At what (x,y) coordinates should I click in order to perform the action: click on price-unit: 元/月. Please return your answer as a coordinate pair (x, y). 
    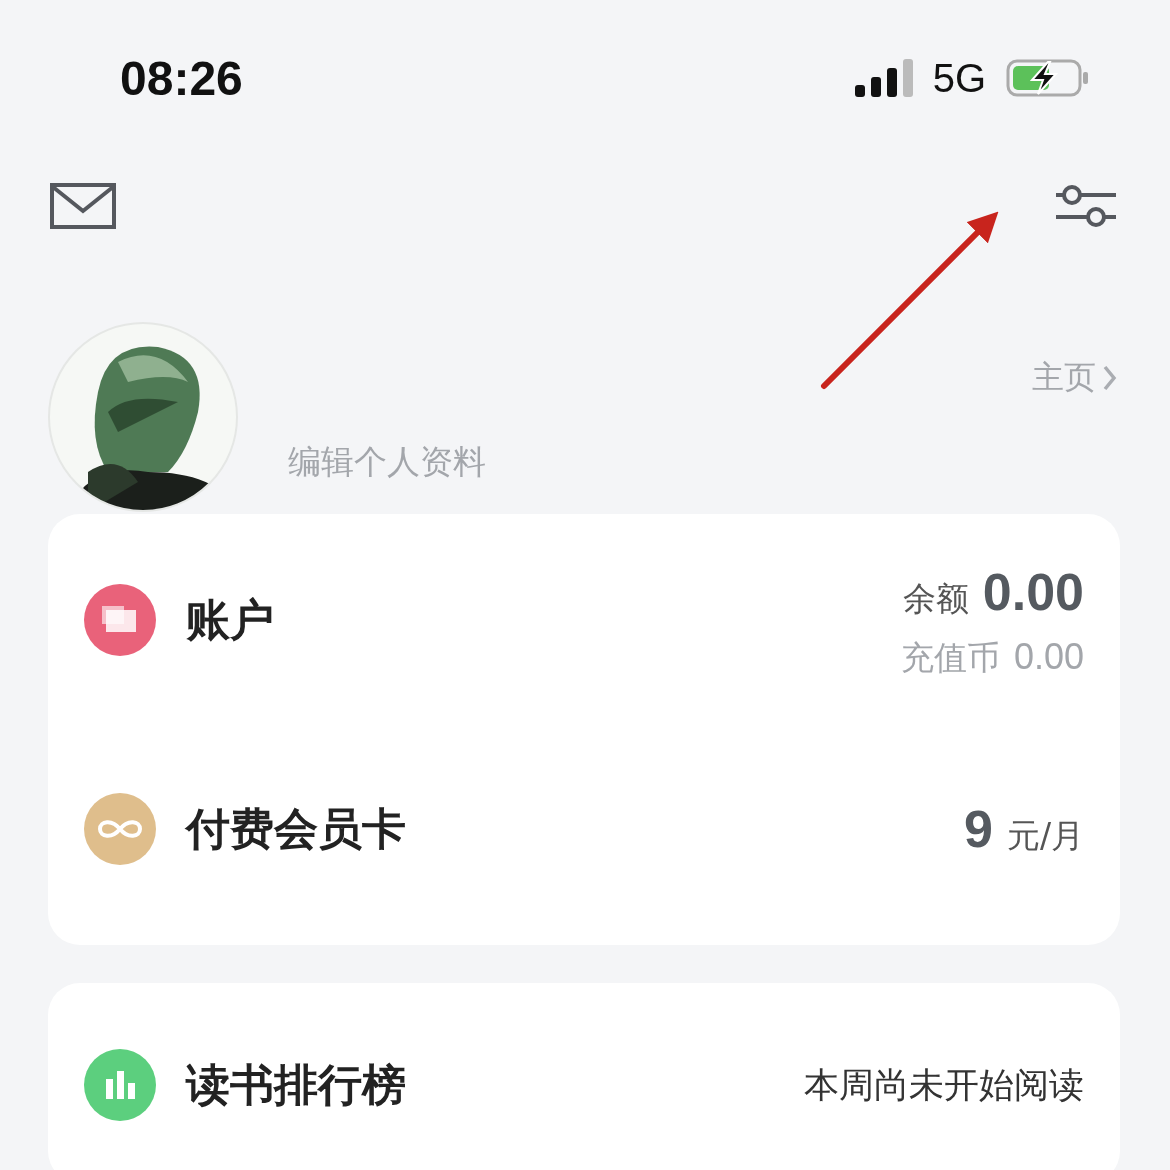
    Looking at the image, I should click on (1045, 835).